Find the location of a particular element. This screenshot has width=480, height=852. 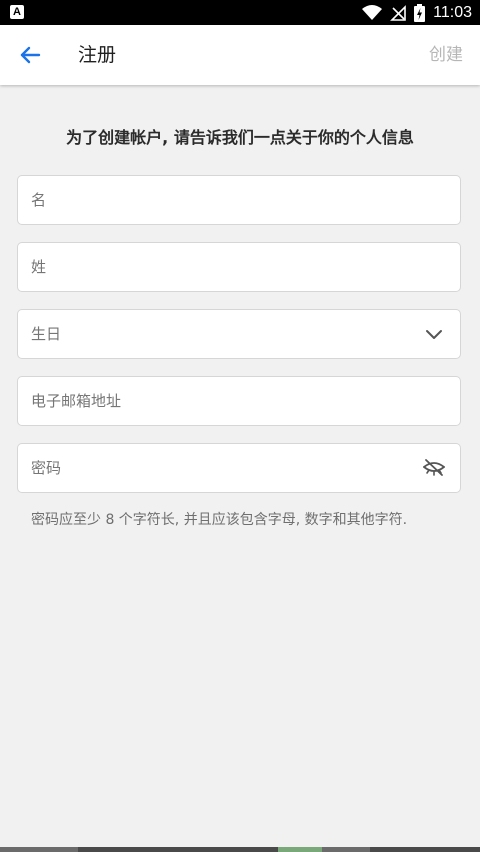

notification-app-letter: A is located at coordinates (17, 12).